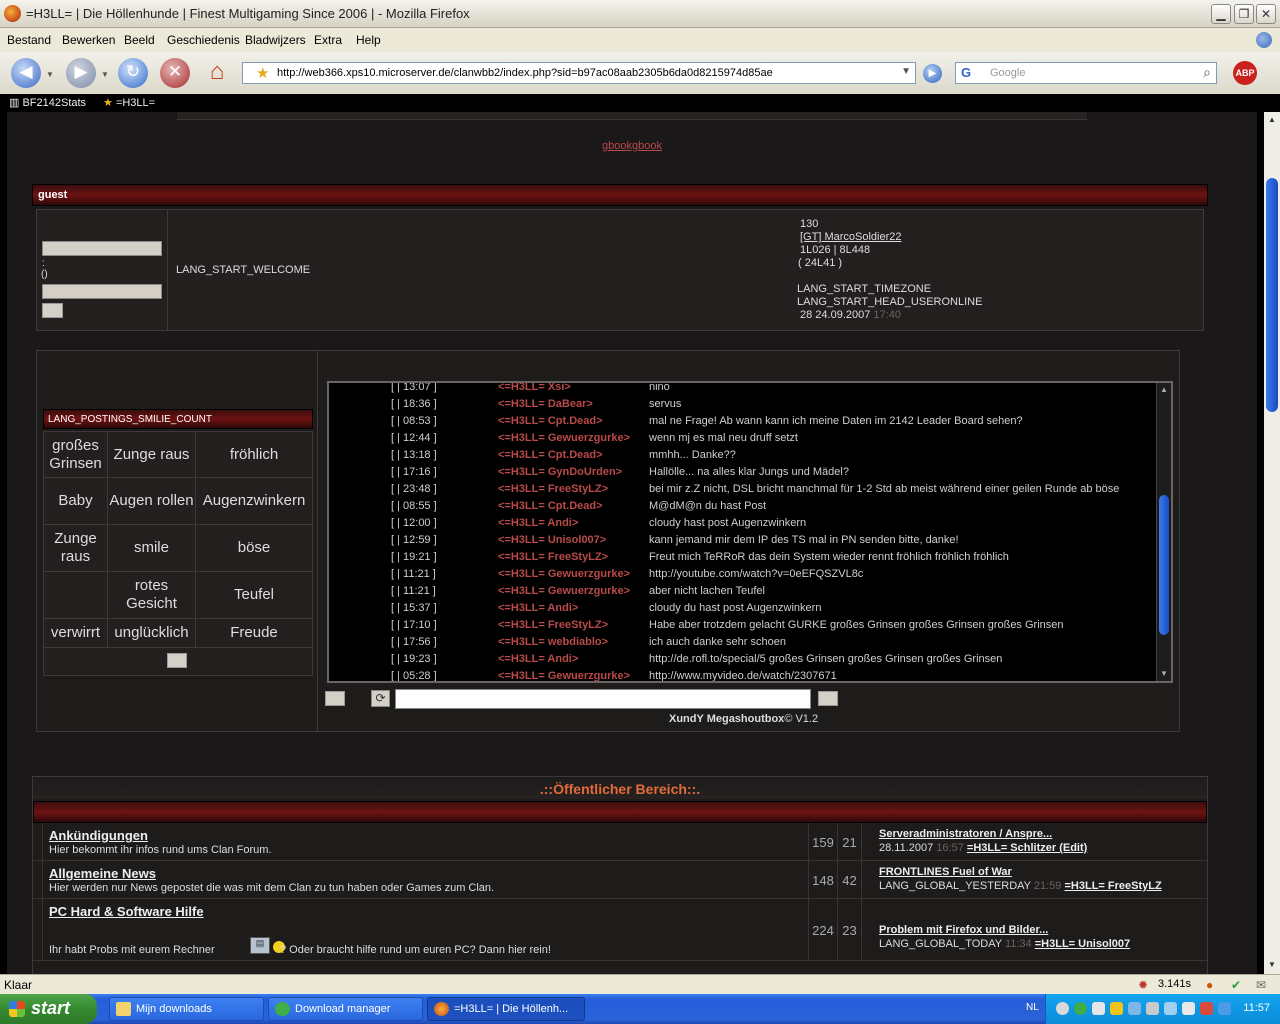 Image resolution: width=1280 pixels, height=1024 pixels. What do you see at coordinates (1032, 1007) in the screenshot?
I see `language-indicator: NL` at bounding box center [1032, 1007].